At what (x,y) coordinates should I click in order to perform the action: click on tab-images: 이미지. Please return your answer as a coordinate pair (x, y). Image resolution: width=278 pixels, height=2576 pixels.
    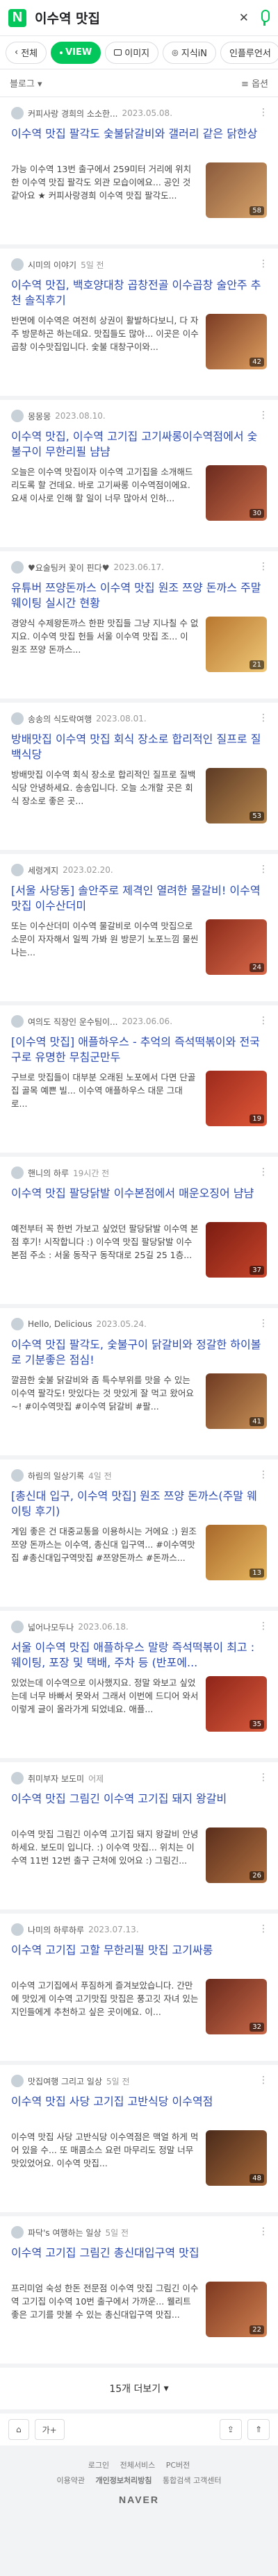
    Looking at the image, I should click on (132, 52).